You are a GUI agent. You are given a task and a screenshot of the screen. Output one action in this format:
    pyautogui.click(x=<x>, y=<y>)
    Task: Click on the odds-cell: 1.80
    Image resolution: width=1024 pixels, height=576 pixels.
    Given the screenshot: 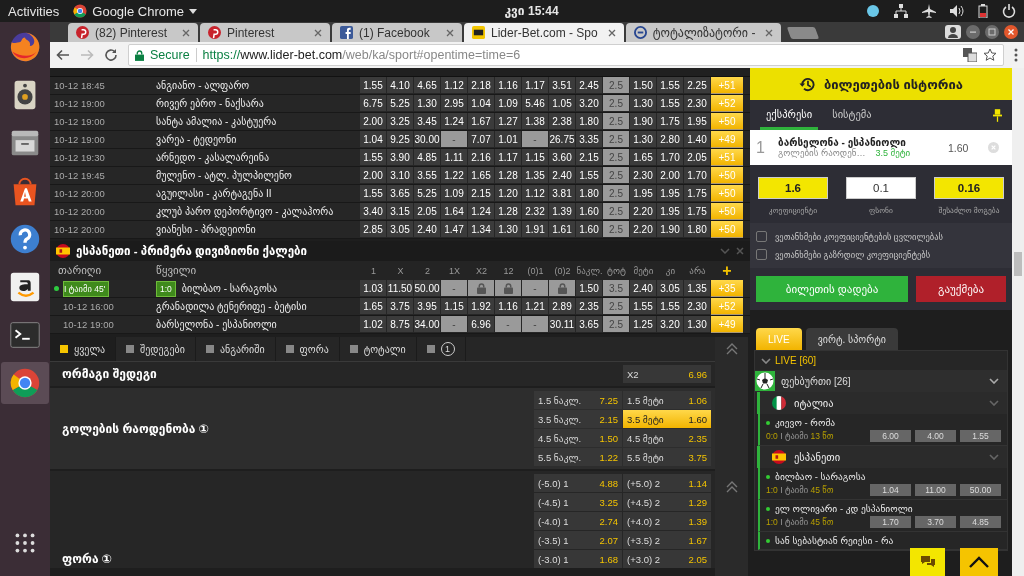 What is the action you would take?
    pyautogui.click(x=589, y=193)
    